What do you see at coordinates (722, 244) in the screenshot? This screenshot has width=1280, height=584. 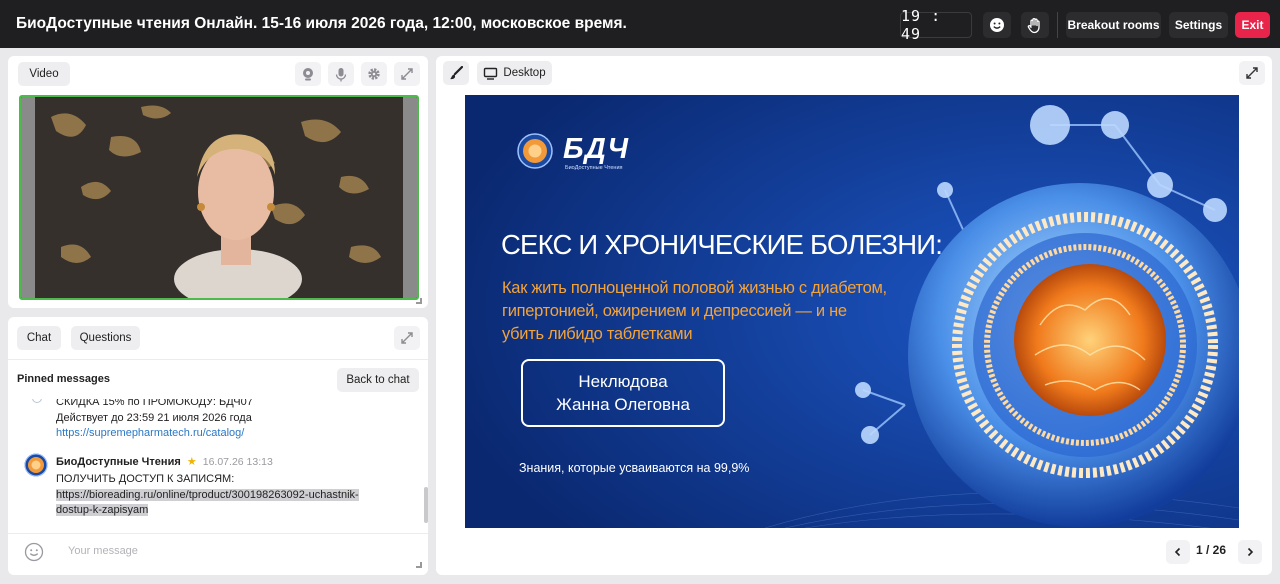 I see `slide-heading: СЕКС И ХРОНИЧЕСКИЕ БОЛЕЗНИ:` at bounding box center [722, 244].